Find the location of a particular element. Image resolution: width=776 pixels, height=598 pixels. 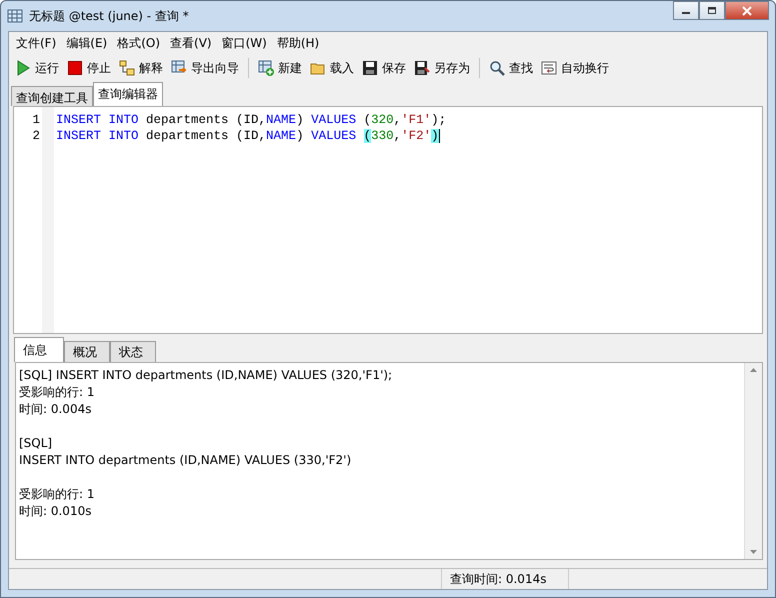

toolbar-button: 载入 is located at coordinates (332, 68).